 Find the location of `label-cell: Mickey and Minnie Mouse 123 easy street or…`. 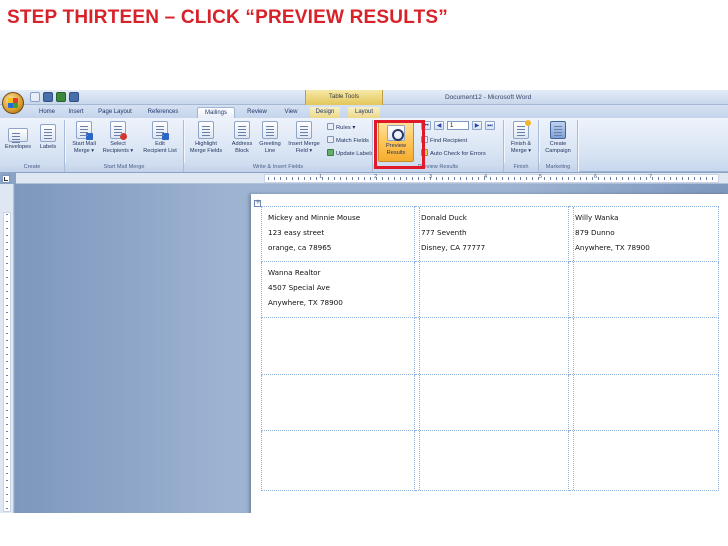

label-cell: Mickey and Minnie Mouse 123 easy street or… is located at coordinates (340, 234).